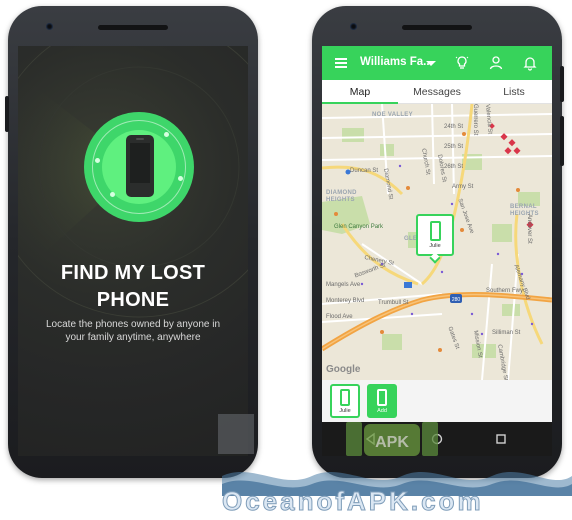 The width and height of the screenshot is (572, 520). I want to click on power-button, so click(562, 84).